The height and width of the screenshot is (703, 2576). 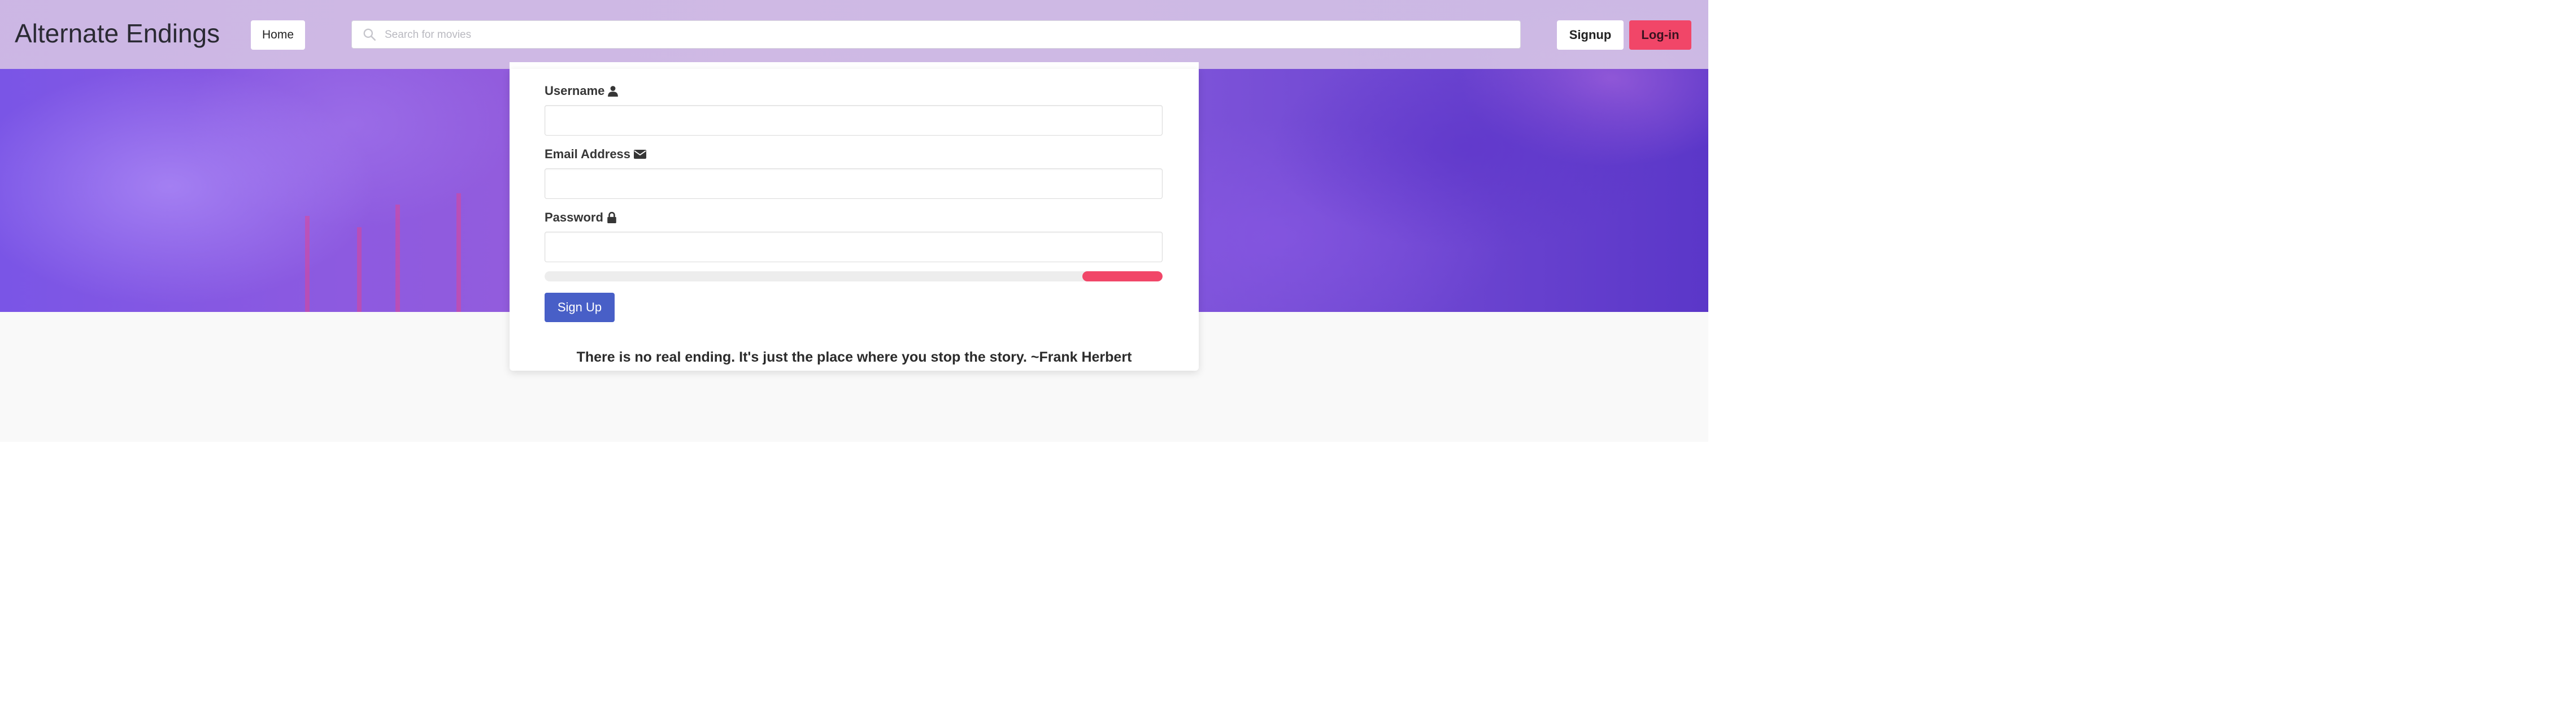 I want to click on envelope-icon, so click(x=640, y=154).